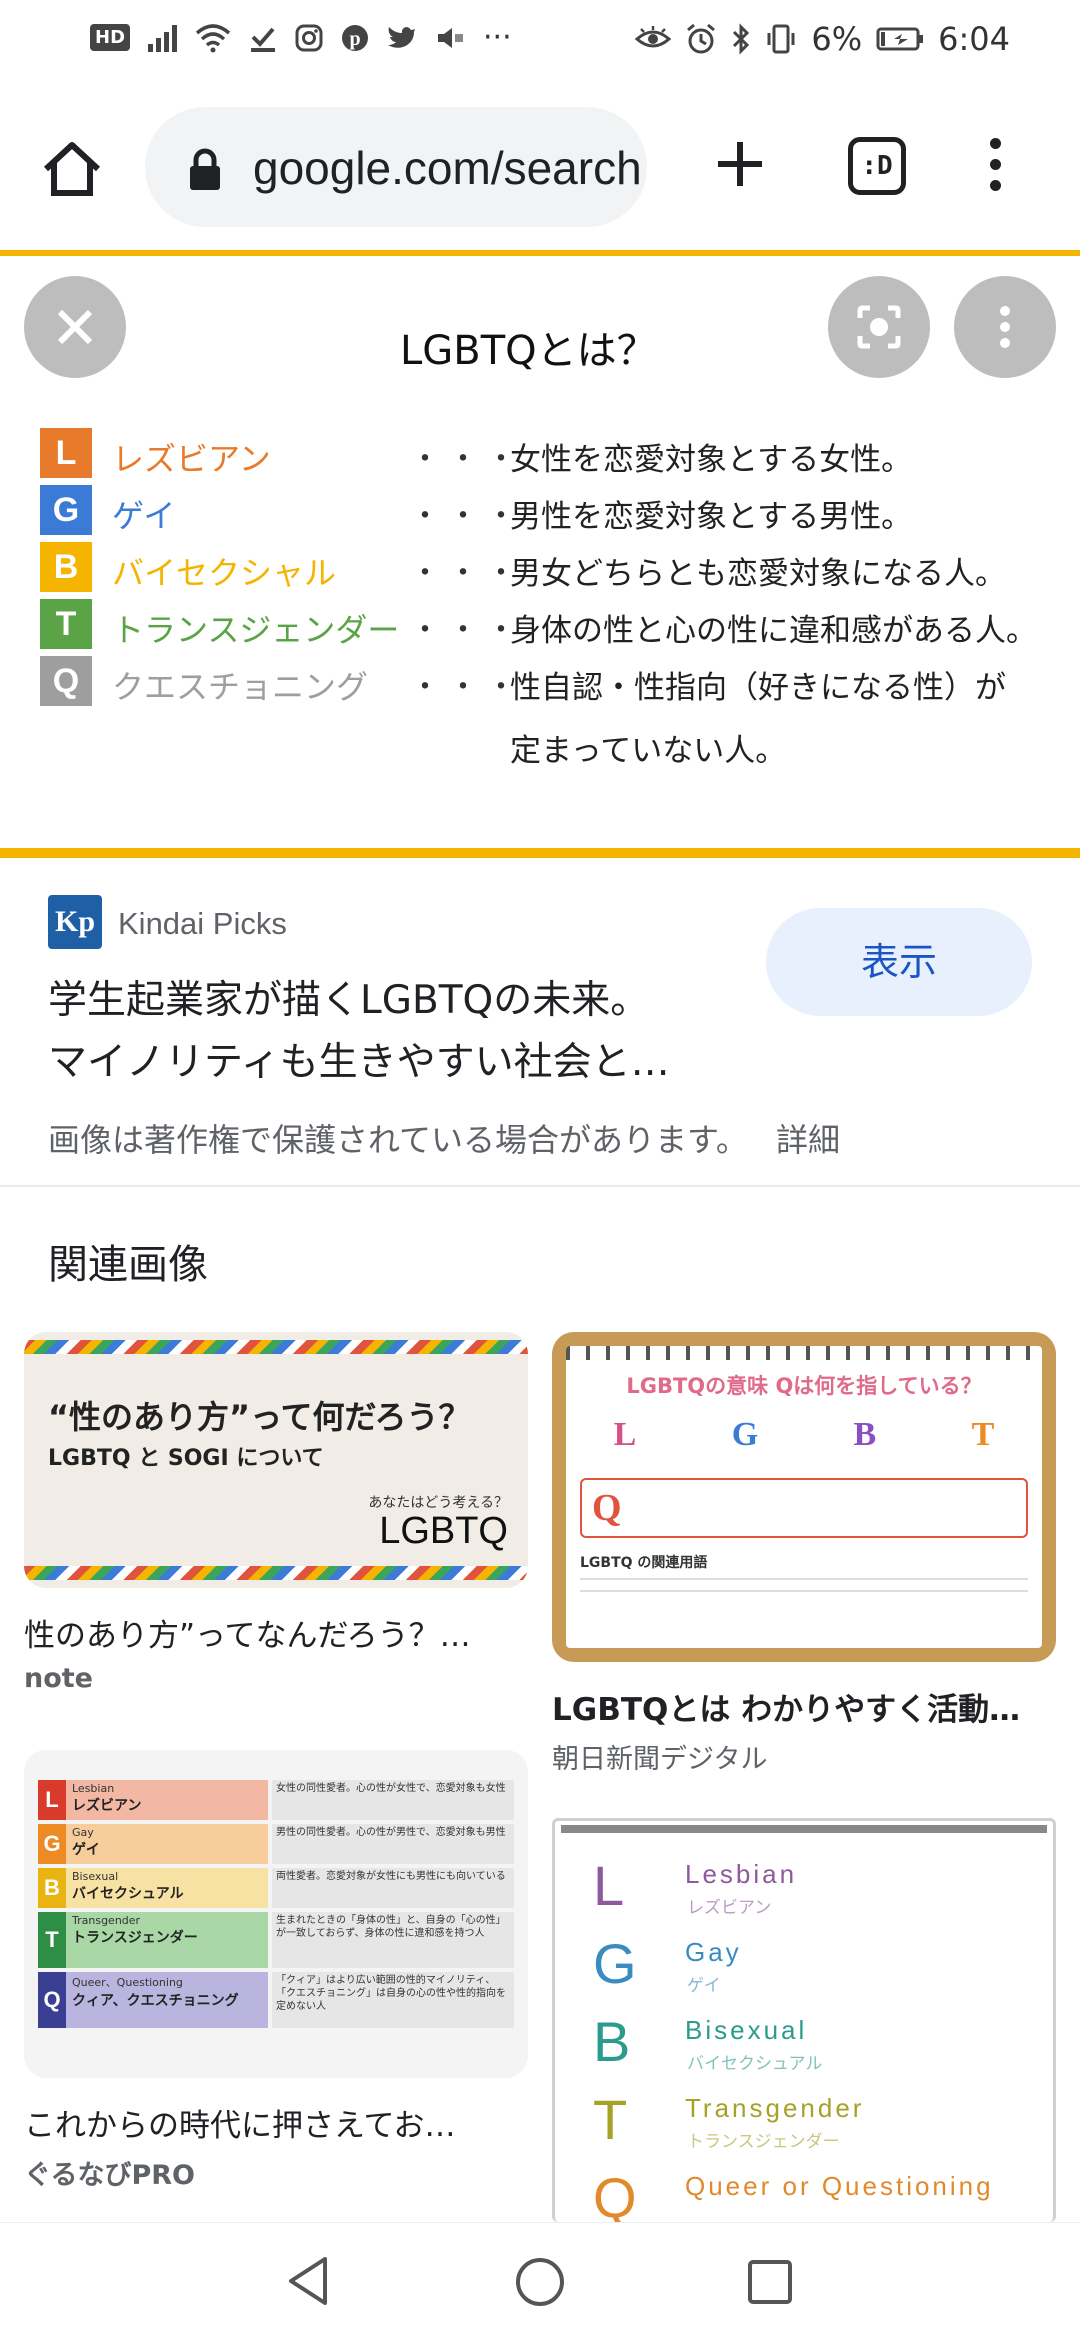 This screenshot has height=2340, width=1080. I want to click on letter-badge: L, so click(52, 1800).